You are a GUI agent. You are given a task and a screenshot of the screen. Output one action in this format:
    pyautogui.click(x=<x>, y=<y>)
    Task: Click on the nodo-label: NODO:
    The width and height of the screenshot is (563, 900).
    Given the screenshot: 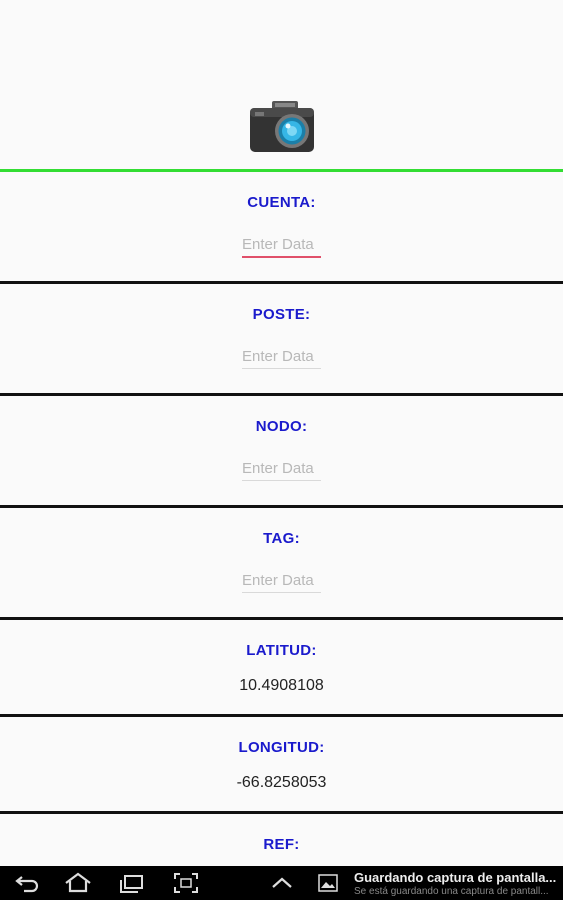 What is the action you would take?
    pyautogui.click(x=281, y=426)
    